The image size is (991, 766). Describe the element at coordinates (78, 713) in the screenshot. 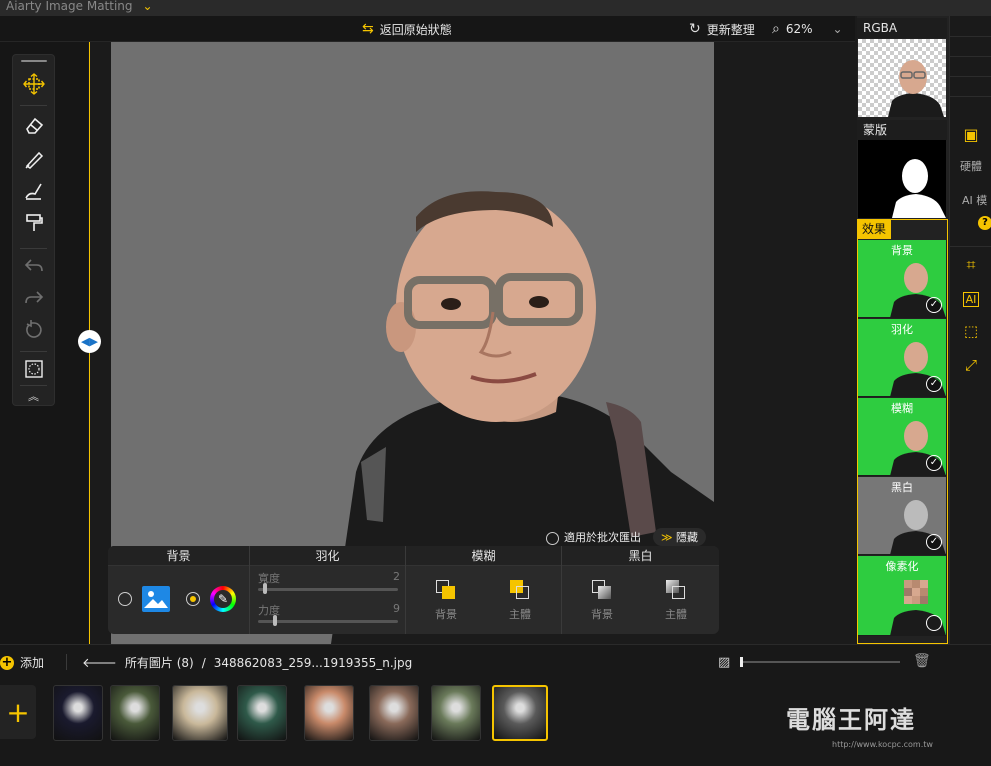

I see `film-thumb-jellyfish` at that location.